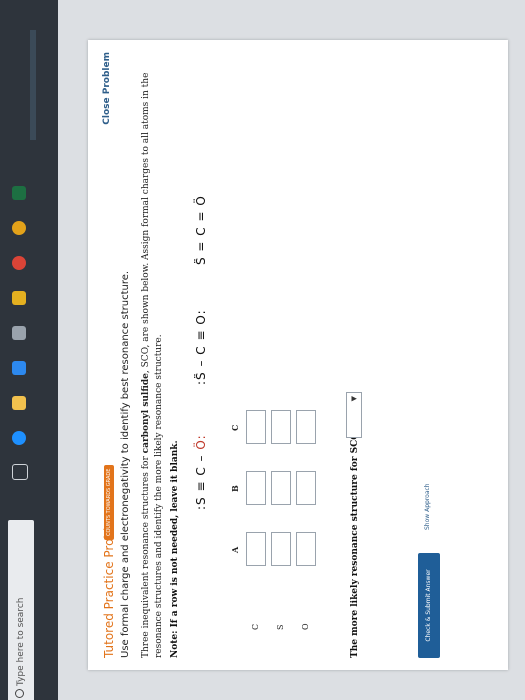 Image resolution: width=525 pixels, height=700 pixels. What do you see at coordinates (281, 488) in the screenshot?
I see `input-b-s` at bounding box center [281, 488].